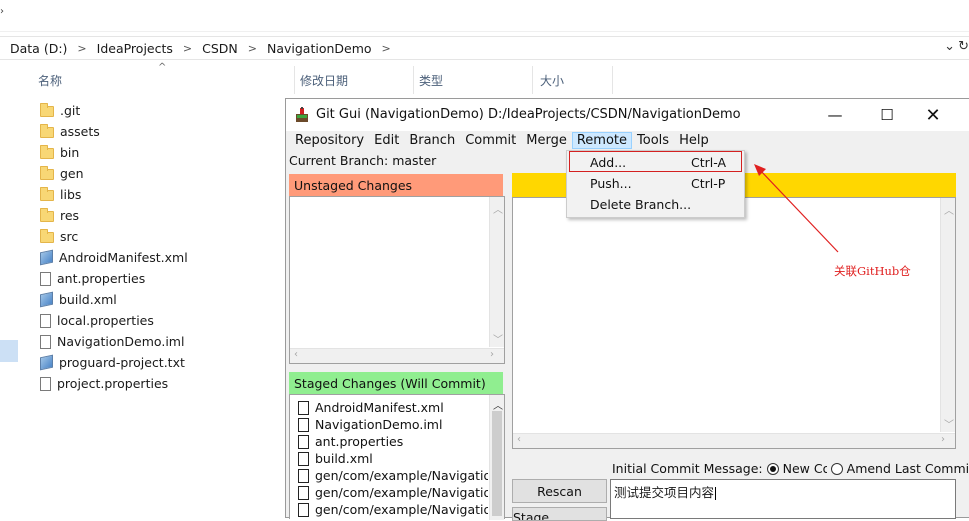 The height and width of the screenshot is (521, 969). What do you see at coordinates (386, 140) in the screenshot?
I see `menu-edit: Edit` at bounding box center [386, 140].